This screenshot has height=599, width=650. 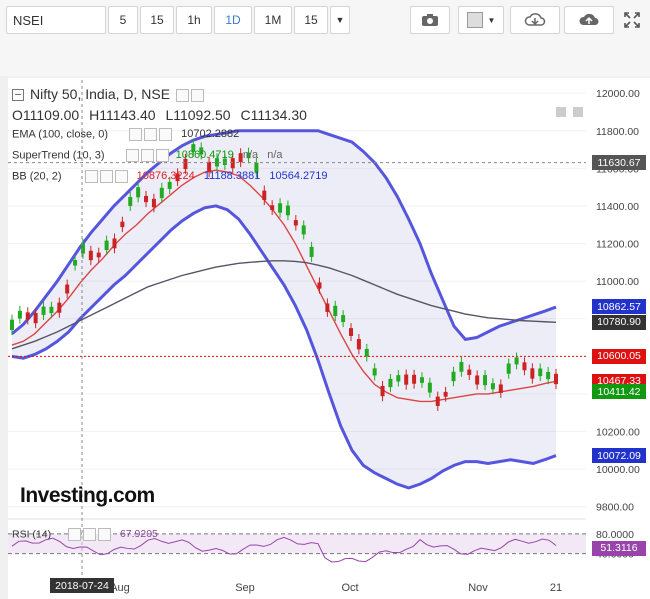 What do you see at coordinates (194, 20) in the screenshot?
I see `interval-1h: 1h` at bounding box center [194, 20].